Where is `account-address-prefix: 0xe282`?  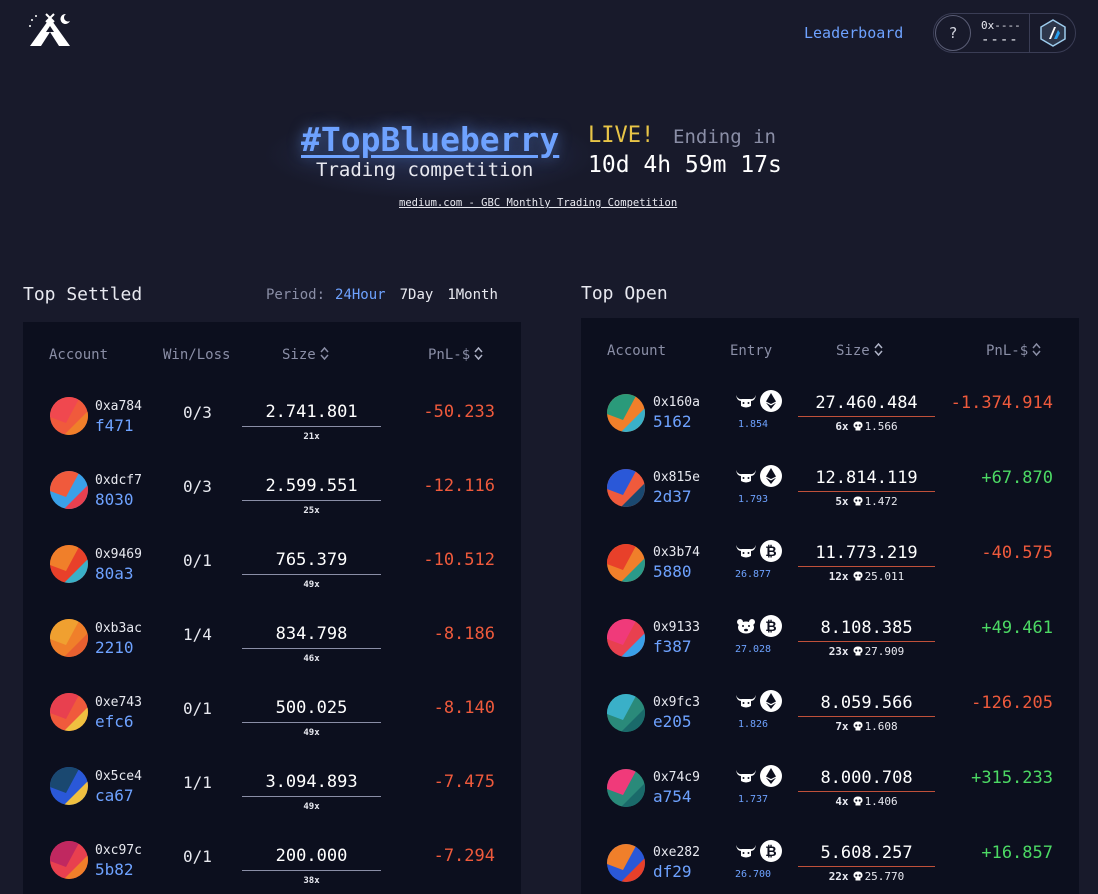 account-address-prefix: 0xe282 is located at coordinates (676, 852).